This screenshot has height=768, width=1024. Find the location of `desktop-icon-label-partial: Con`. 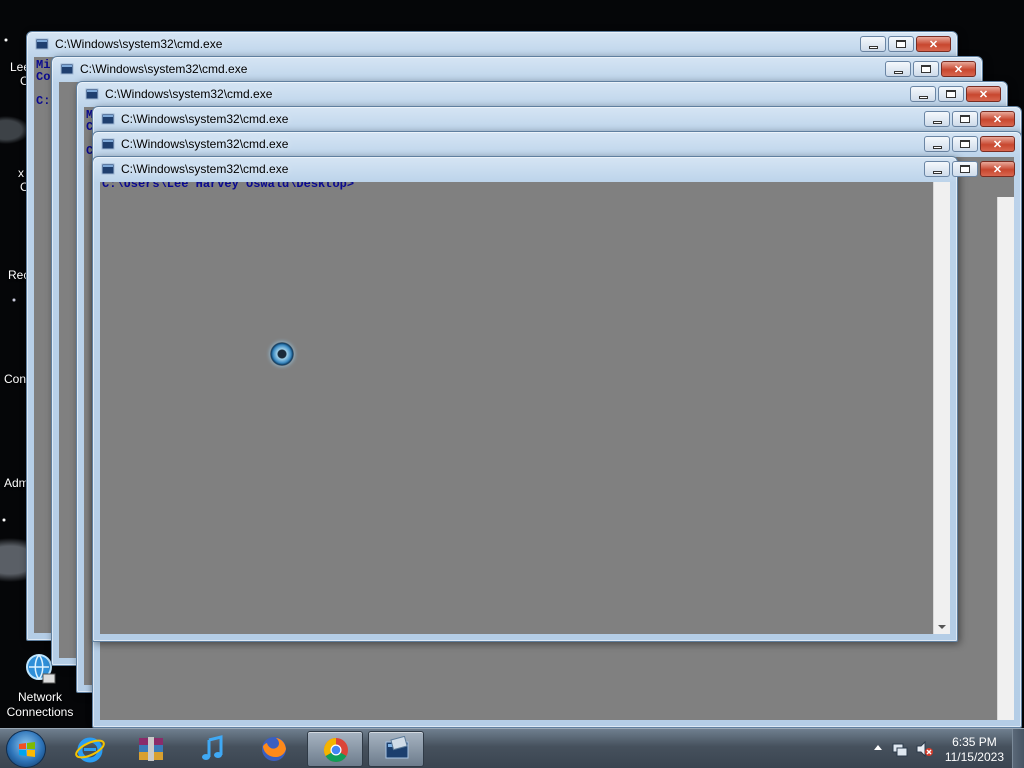

desktop-icon-label-partial: Con is located at coordinates (15, 379).